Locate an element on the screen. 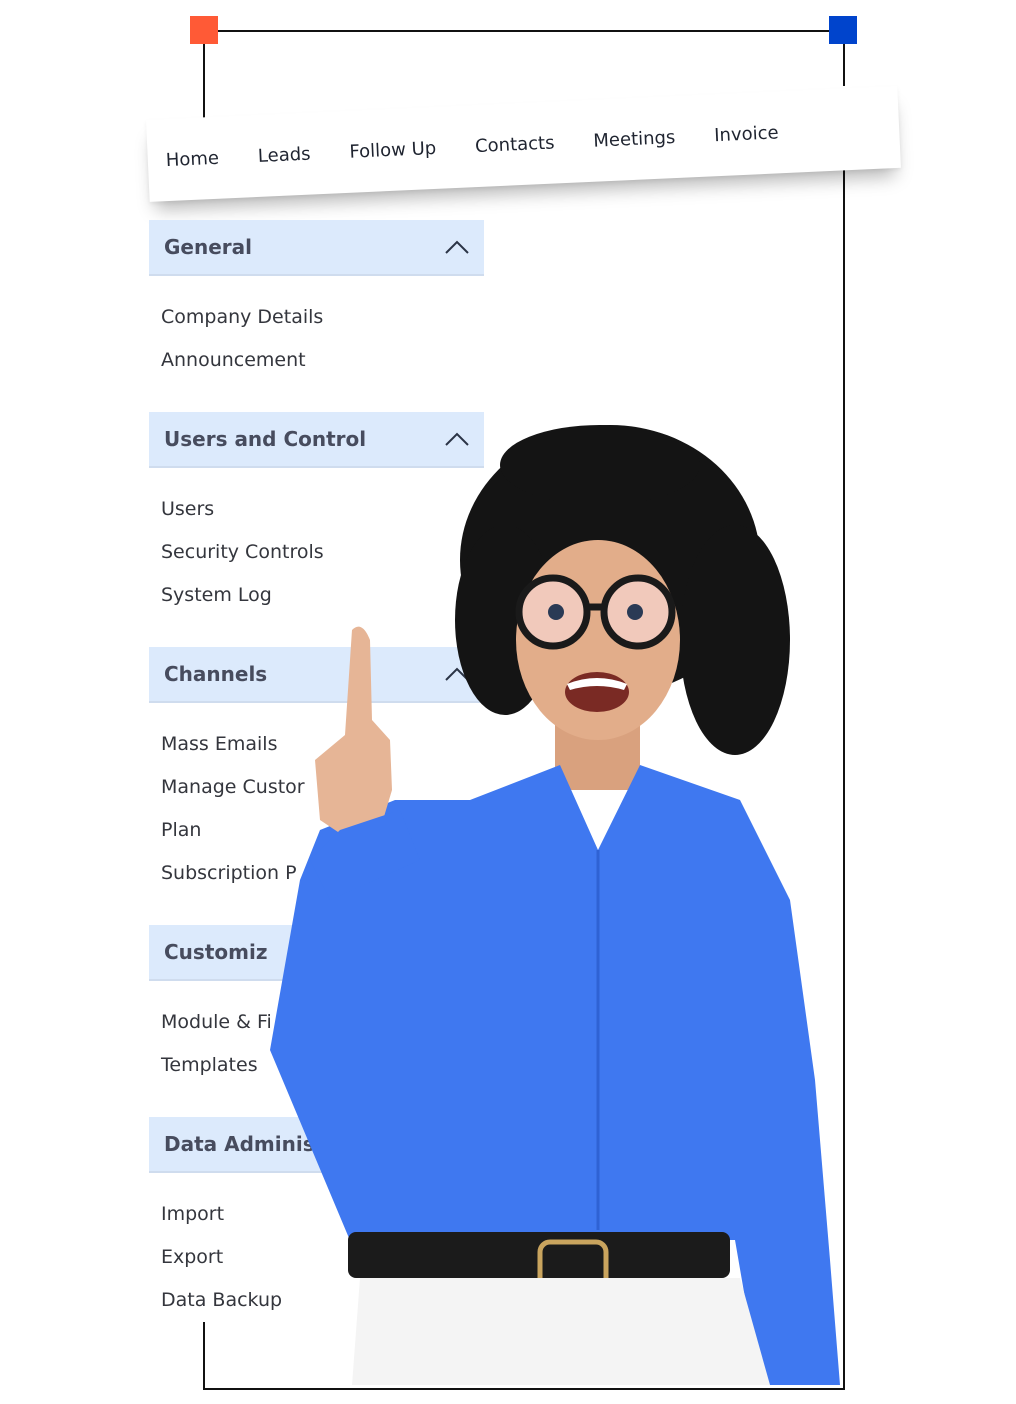 The image size is (1016, 1404). section-title: Data Administra is located at coordinates (256, 1144).